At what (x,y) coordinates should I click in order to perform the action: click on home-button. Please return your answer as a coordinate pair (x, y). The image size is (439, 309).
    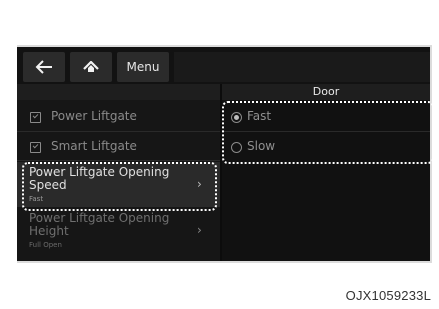
    Looking at the image, I should click on (91, 67).